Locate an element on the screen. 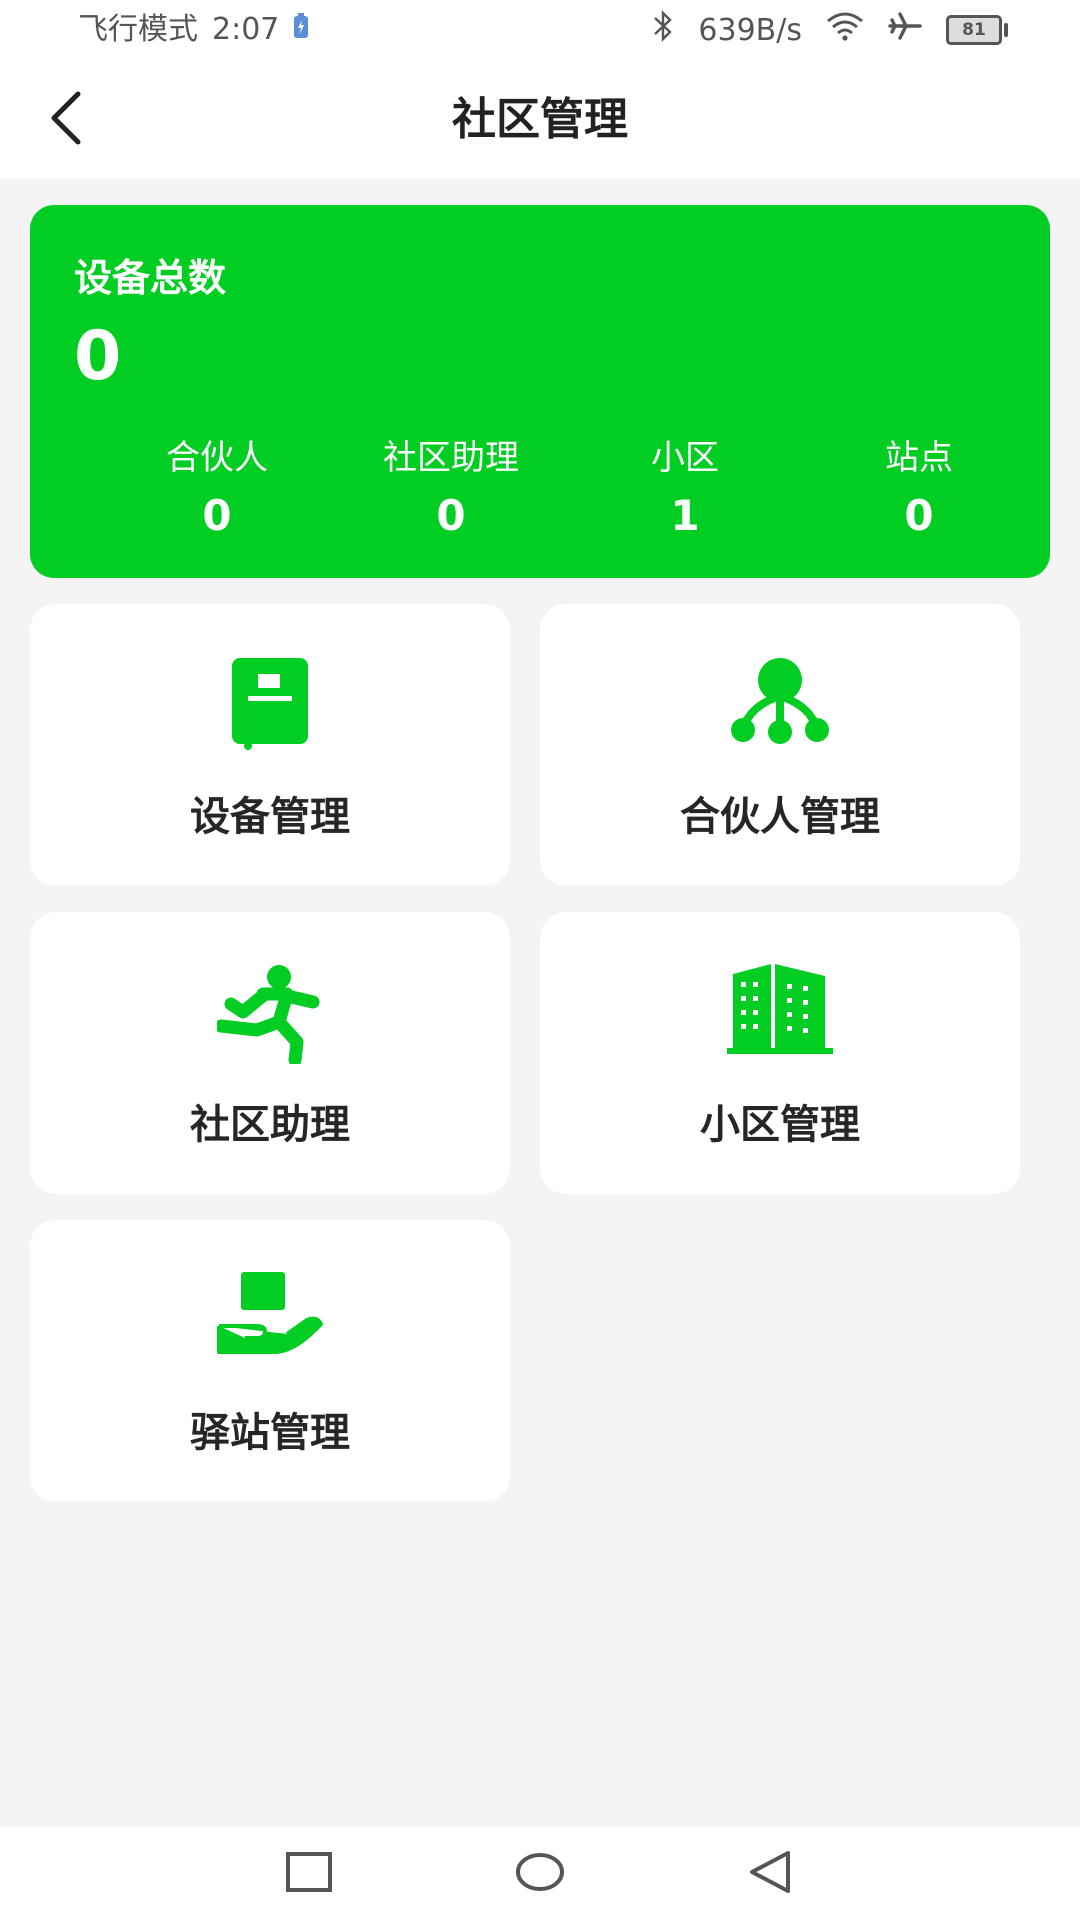  triangle-back-icon is located at coordinates (770, 1874).